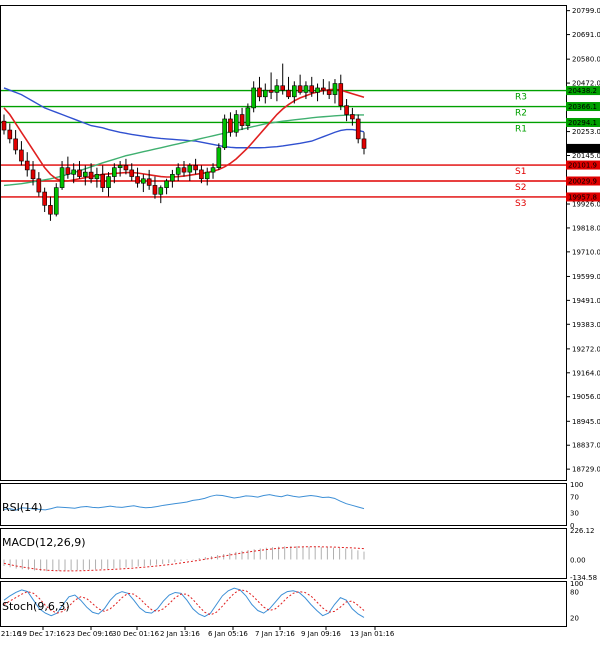  Describe the element at coordinates (90, 634) in the screenshot. I see `time-tick-label: 23 Dec 09:16` at that location.